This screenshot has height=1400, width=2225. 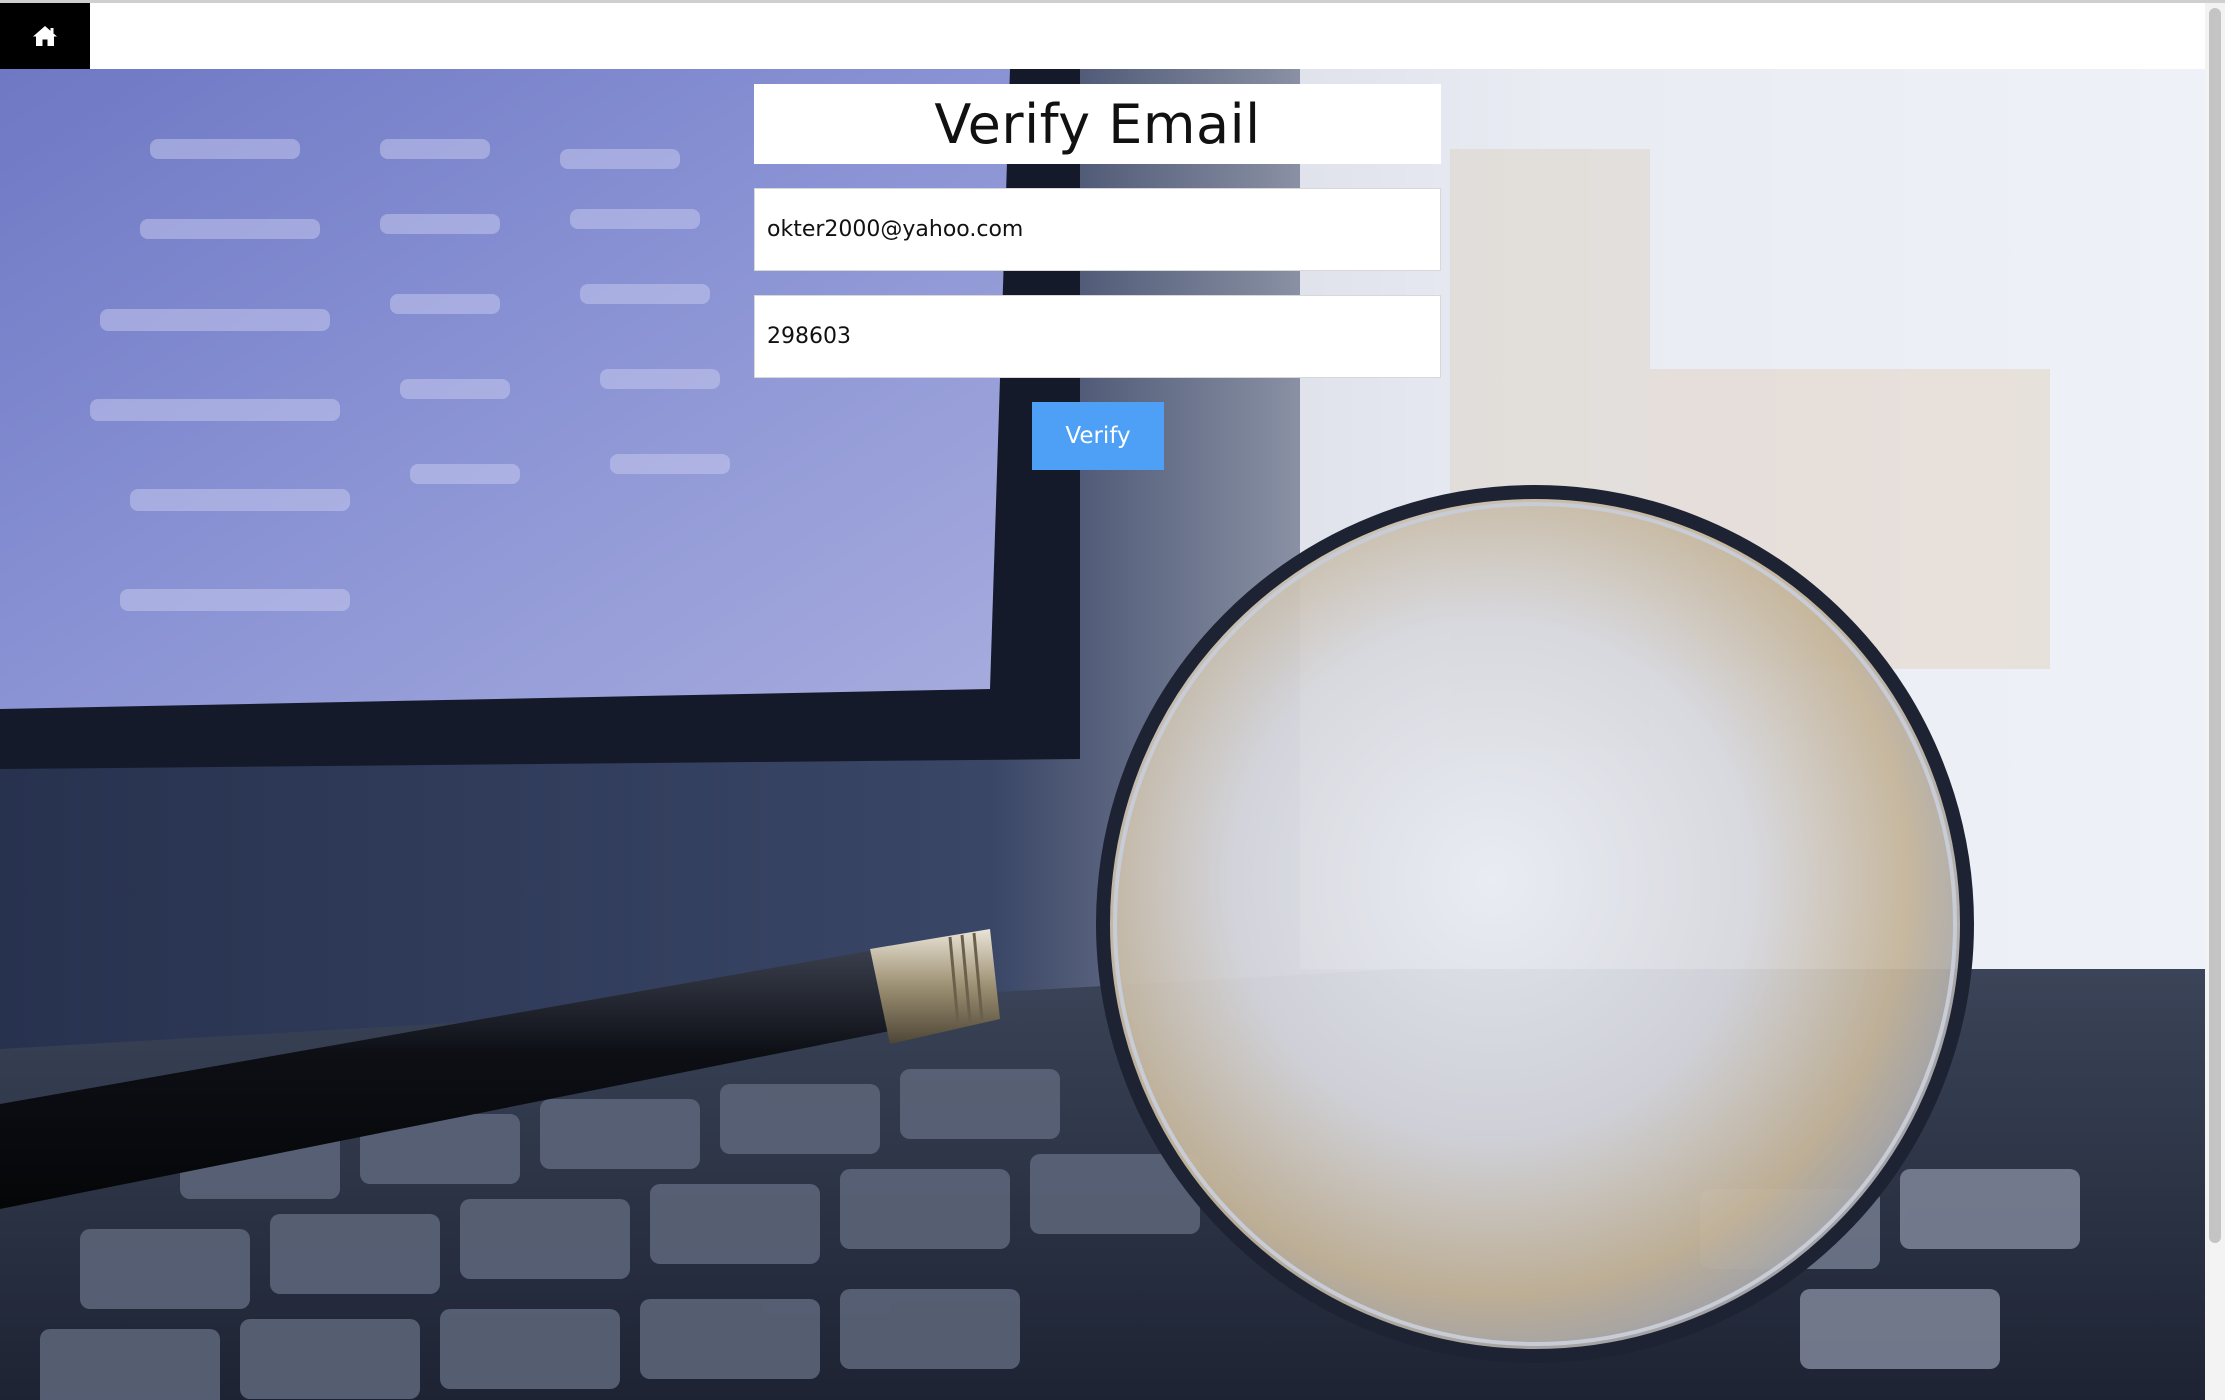 I want to click on home-icon, so click(x=45, y=36).